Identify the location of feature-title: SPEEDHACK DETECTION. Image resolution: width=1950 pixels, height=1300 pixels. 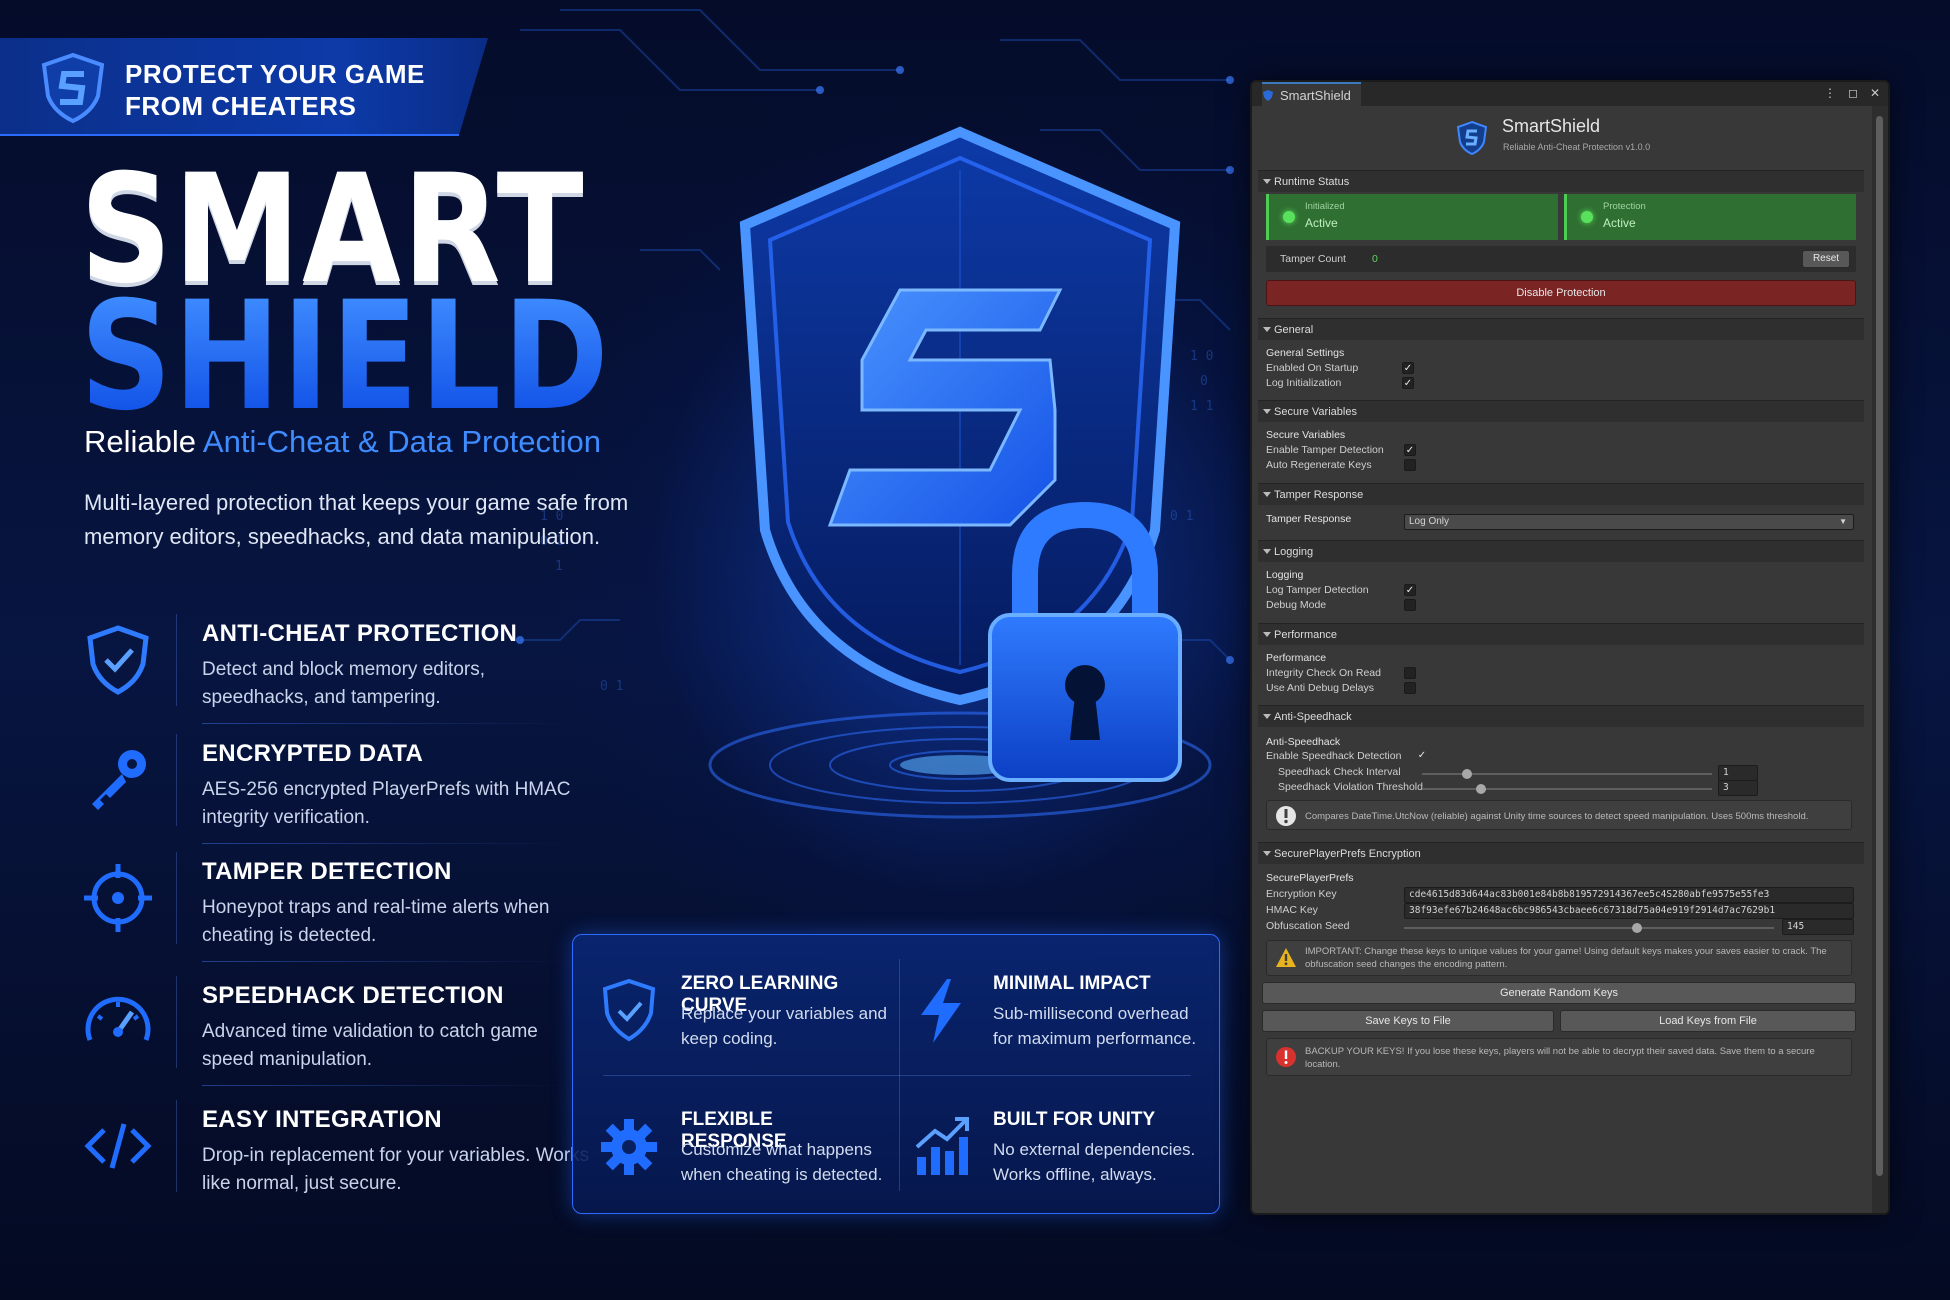
(353, 995).